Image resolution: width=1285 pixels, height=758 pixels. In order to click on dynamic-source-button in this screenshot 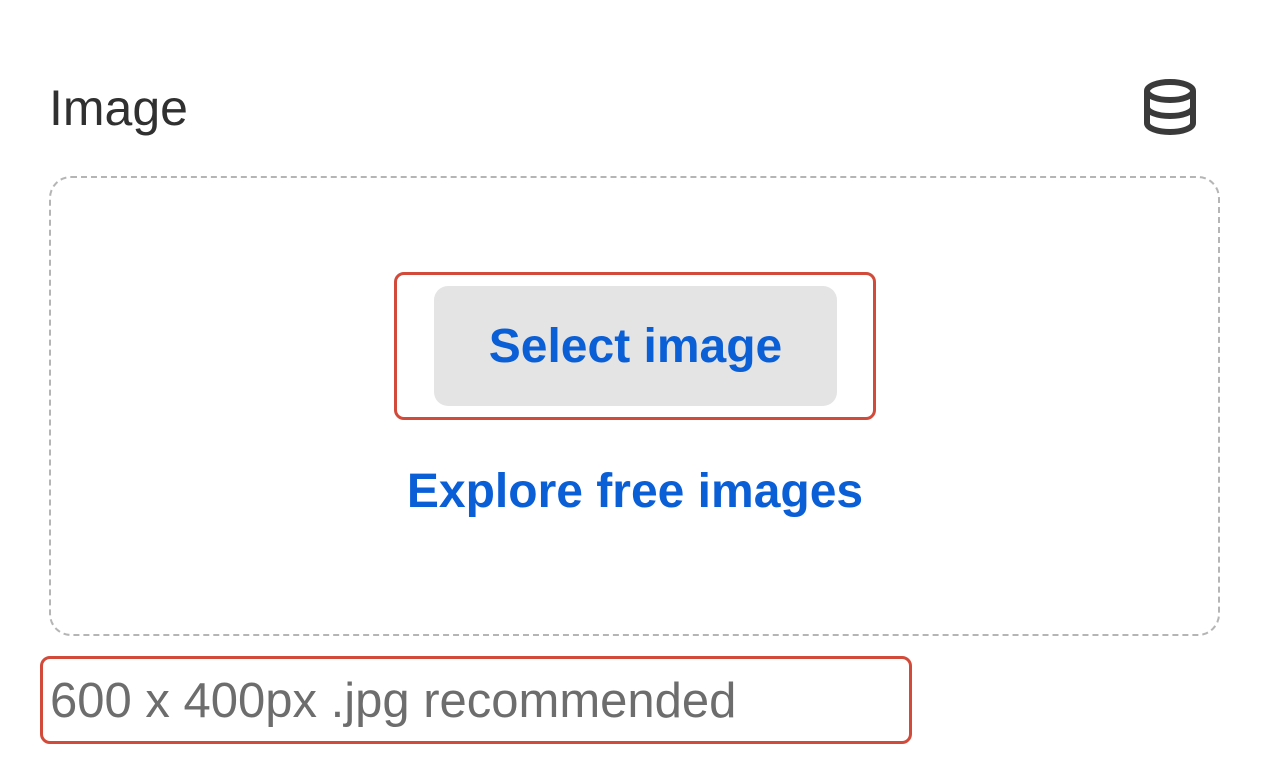, I will do `click(1170, 107)`.